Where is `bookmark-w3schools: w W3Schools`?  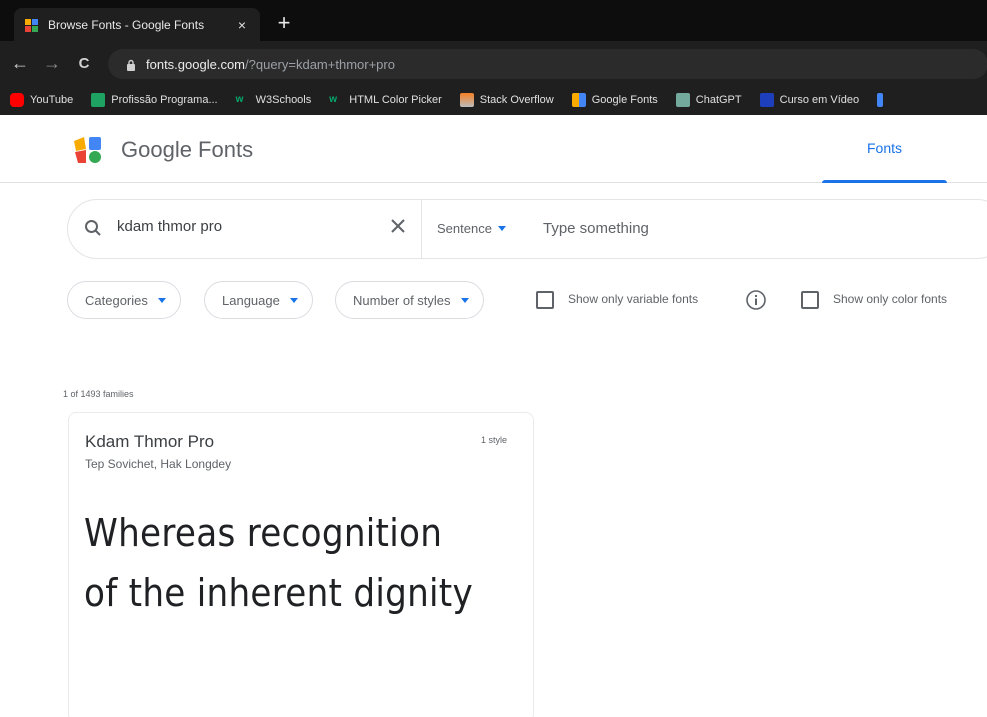
bookmark-w3schools: w W3Schools is located at coordinates (275, 100).